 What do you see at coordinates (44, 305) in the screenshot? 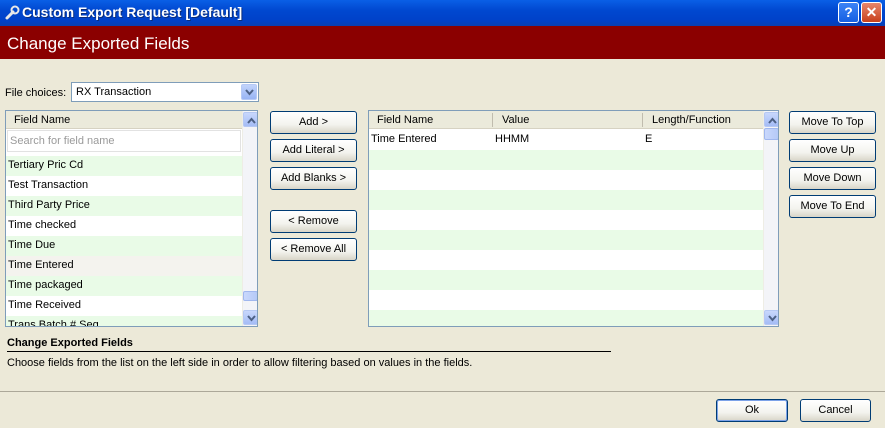
I see `list-item-label: Time Received` at bounding box center [44, 305].